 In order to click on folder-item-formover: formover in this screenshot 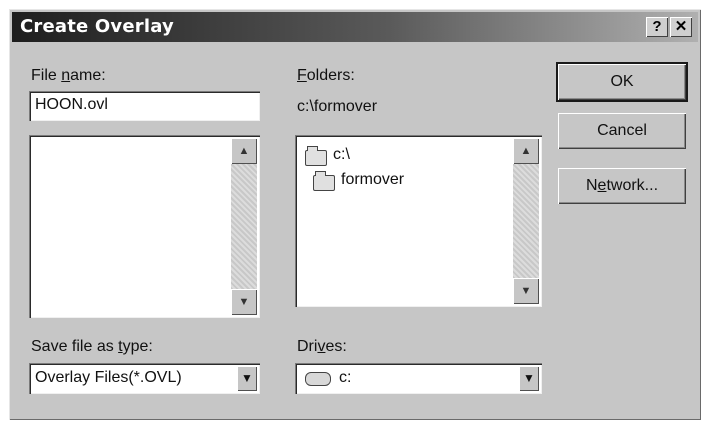, I will do `click(386, 181)`.